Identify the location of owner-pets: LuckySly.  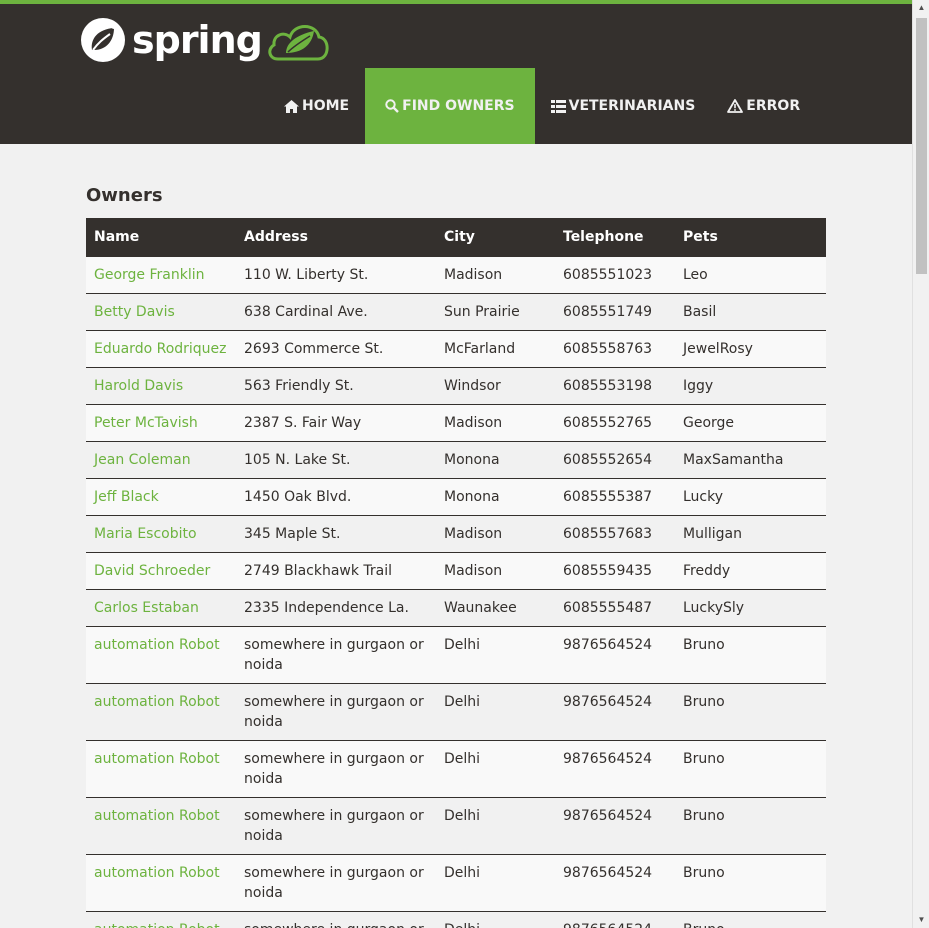
(714, 607).